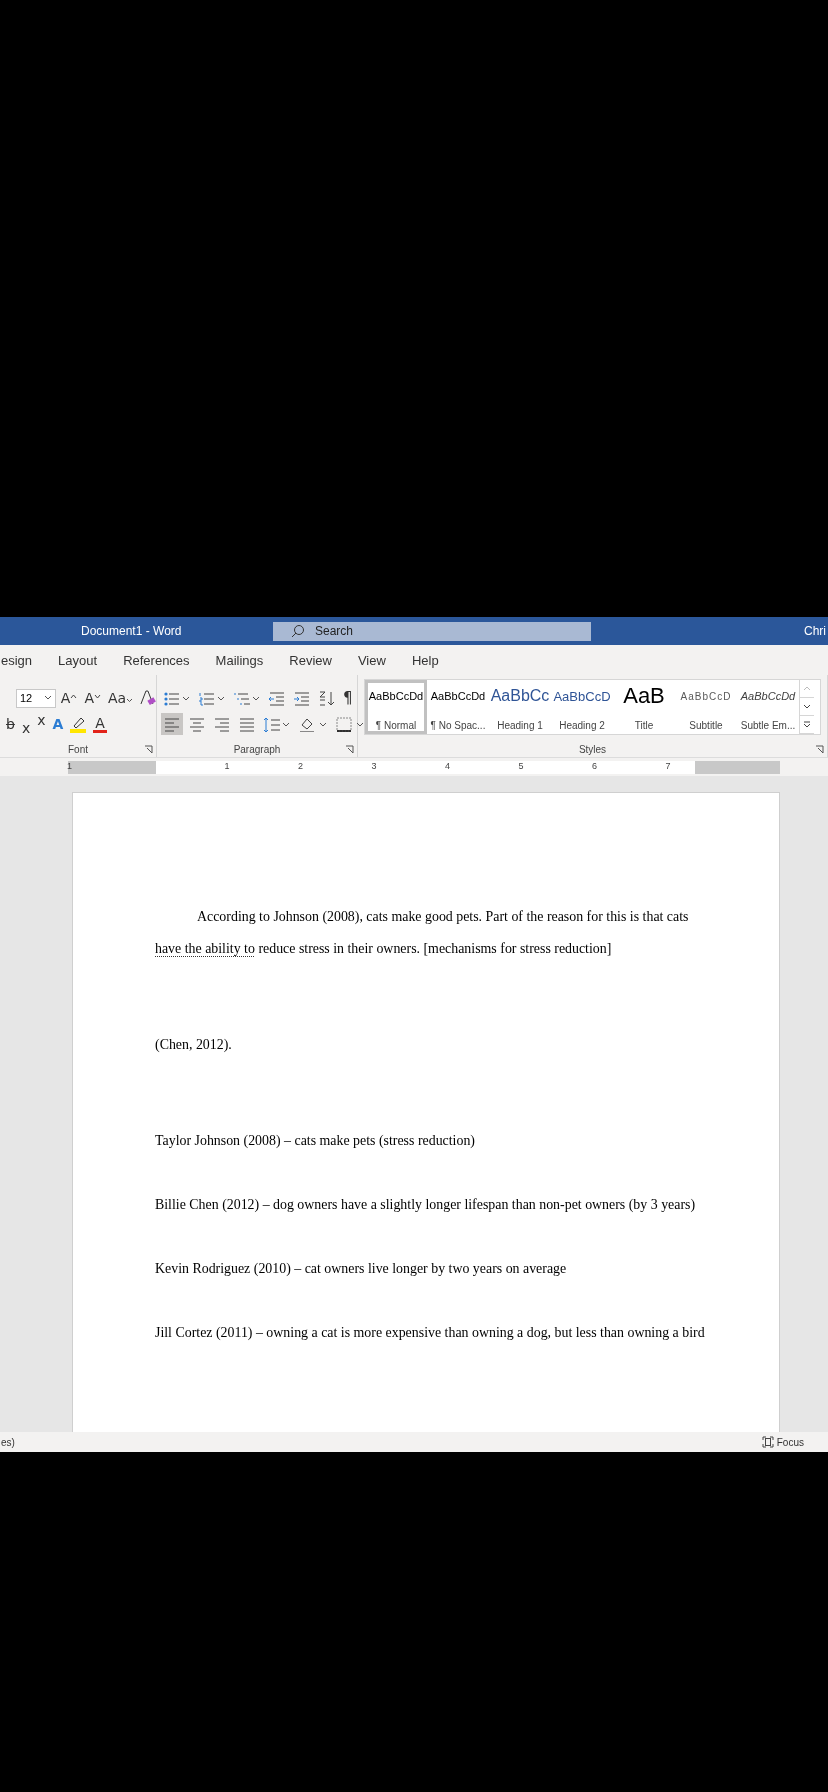 Image resolution: width=828 pixels, height=1792 pixels. What do you see at coordinates (668, 765) in the screenshot?
I see `ruler-number: 7` at bounding box center [668, 765].